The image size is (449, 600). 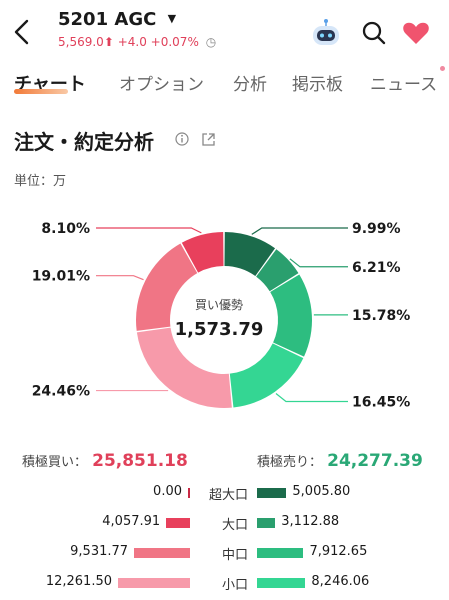 What do you see at coordinates (132, 42) in the screenshot?
I see `price-change: +4.0` at bounding box center [132, 42].